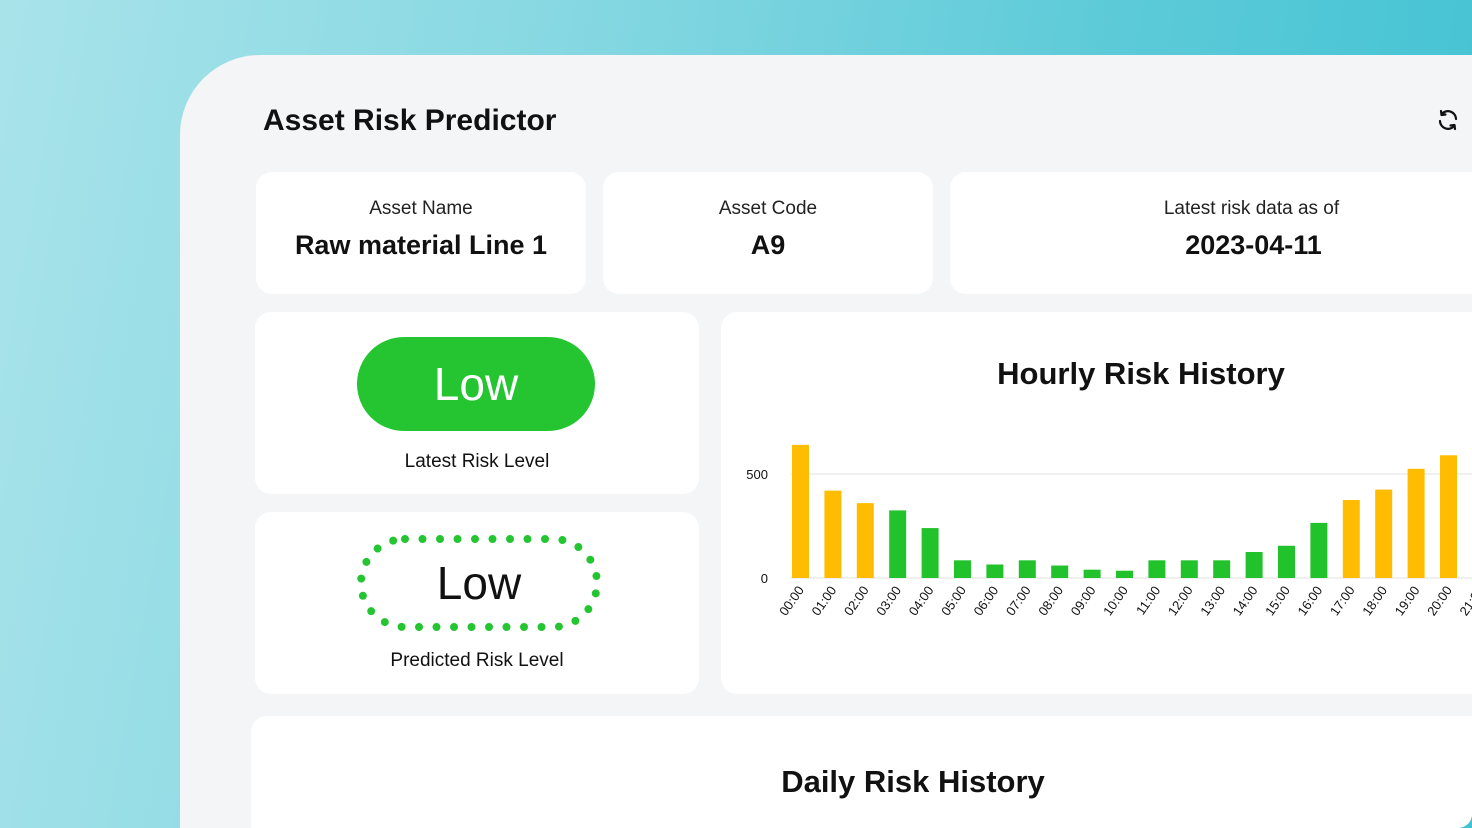 The height and width of the screenshot is (828, 1472). What do you see at coordinates (1464, 600) in the screenshot?
I see `x-tick-label: 21:00` at bounding box center [1464, 600].